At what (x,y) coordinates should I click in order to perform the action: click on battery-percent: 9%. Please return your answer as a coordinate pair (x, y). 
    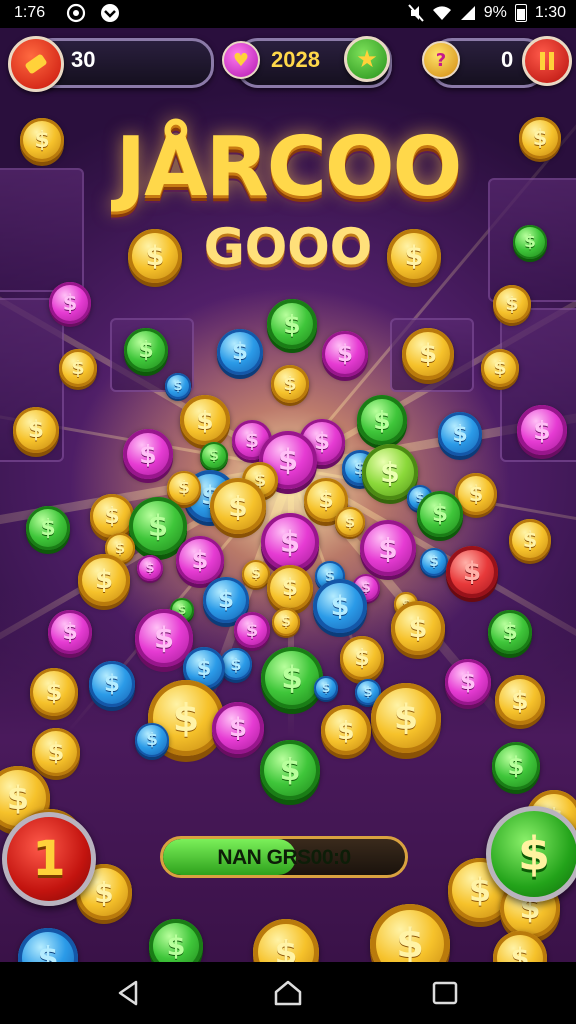
    Looking at the image, I should click on (495, 12).